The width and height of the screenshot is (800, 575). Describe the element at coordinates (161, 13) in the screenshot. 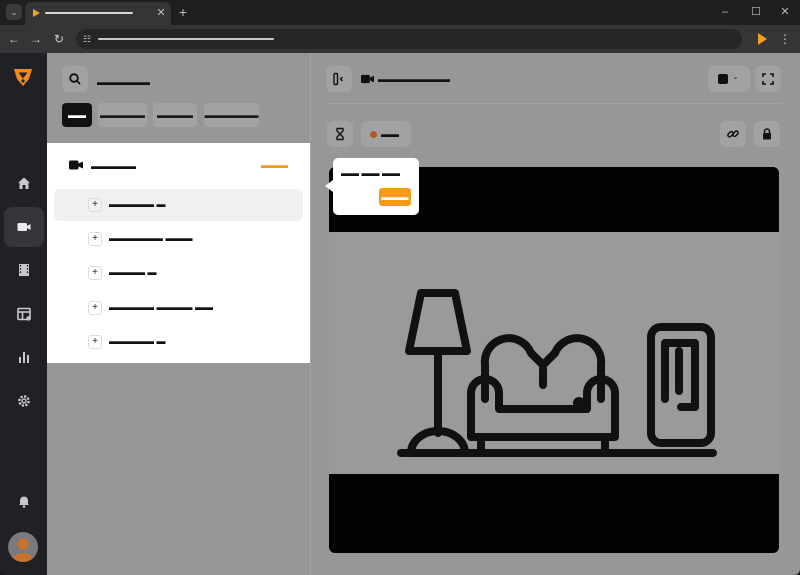

I see `tab-close-icon: ✕` at that location.